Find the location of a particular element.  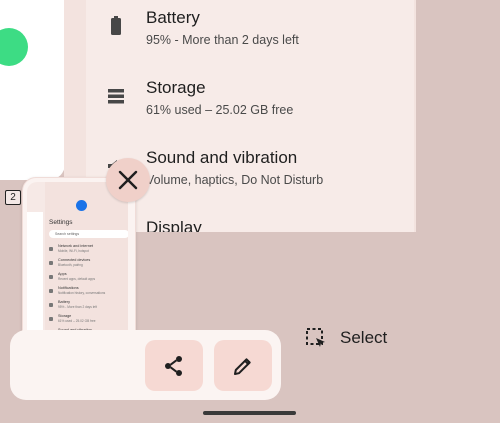

row-title: Display is located at coordinates (174, 225).